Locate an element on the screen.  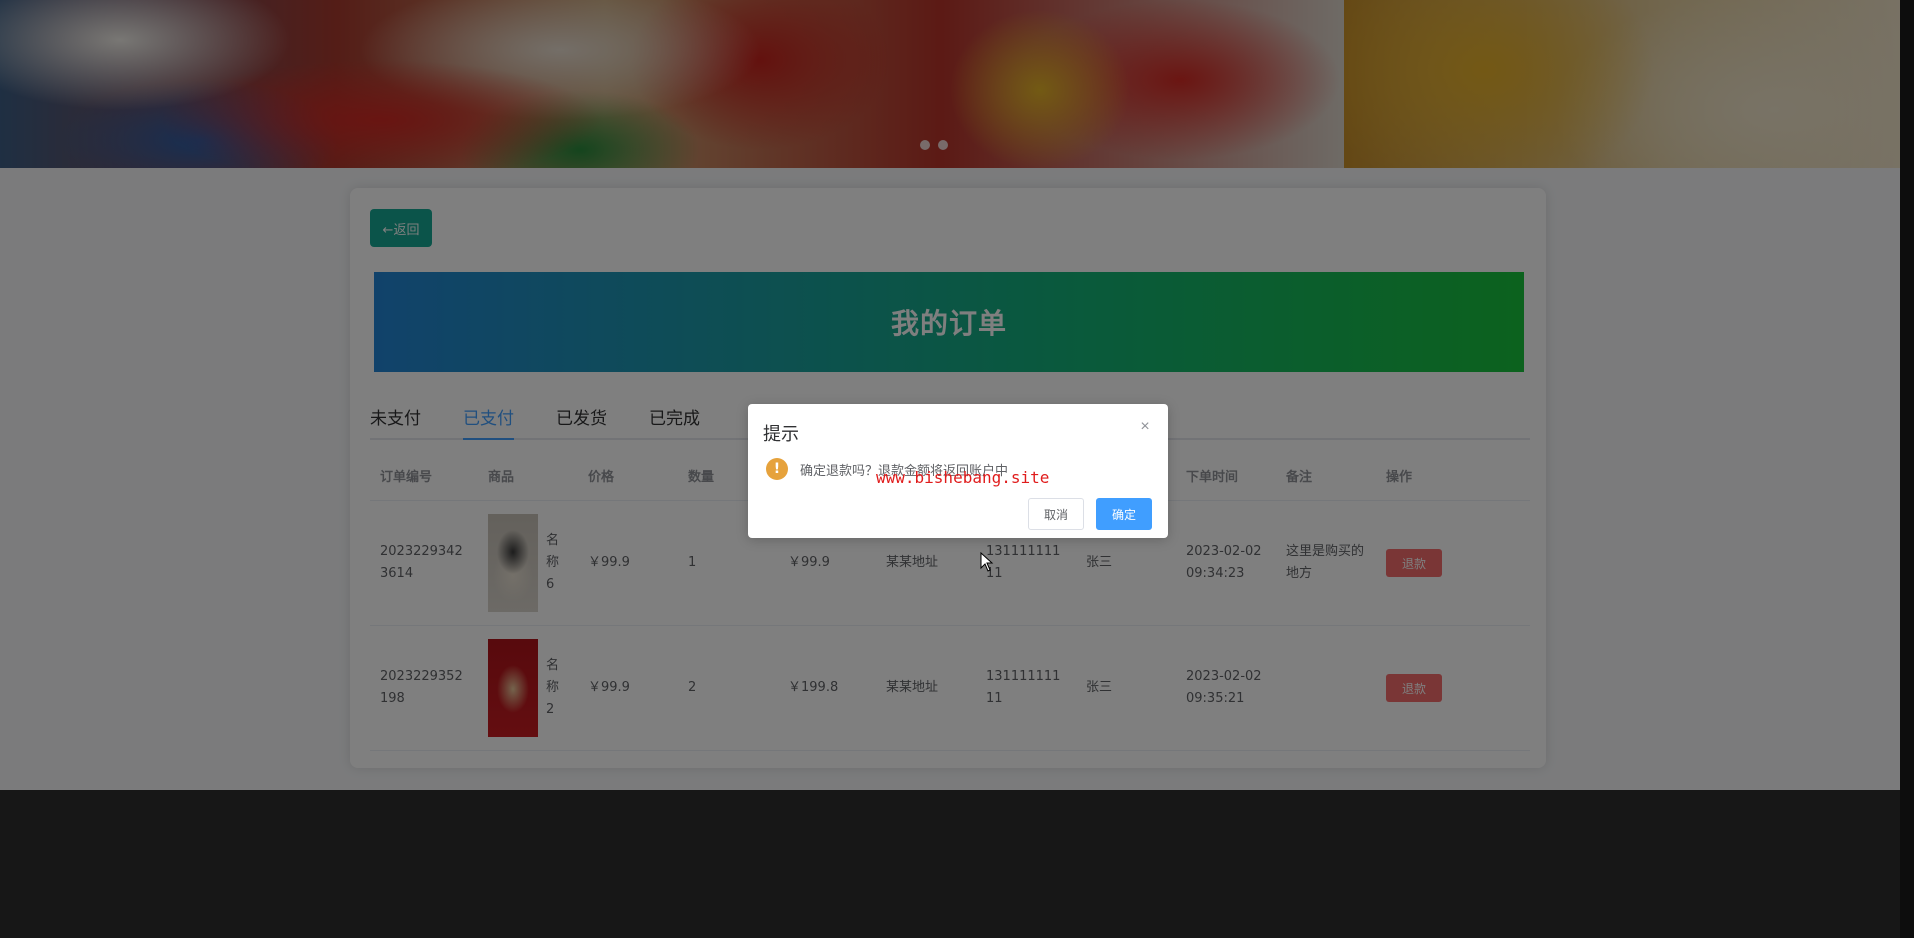
watermark-text: www.bishebang.site is located at coordinates (963, 477).